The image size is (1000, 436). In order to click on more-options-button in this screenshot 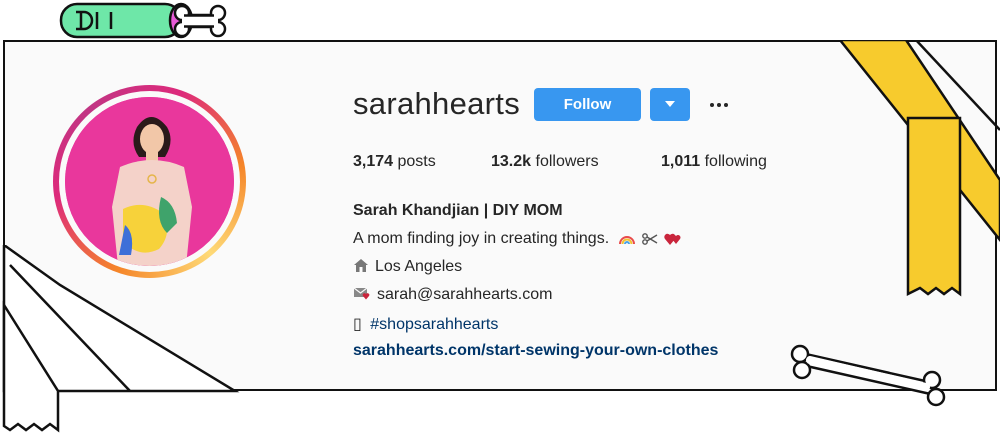, I will do `click(719, 104)`.